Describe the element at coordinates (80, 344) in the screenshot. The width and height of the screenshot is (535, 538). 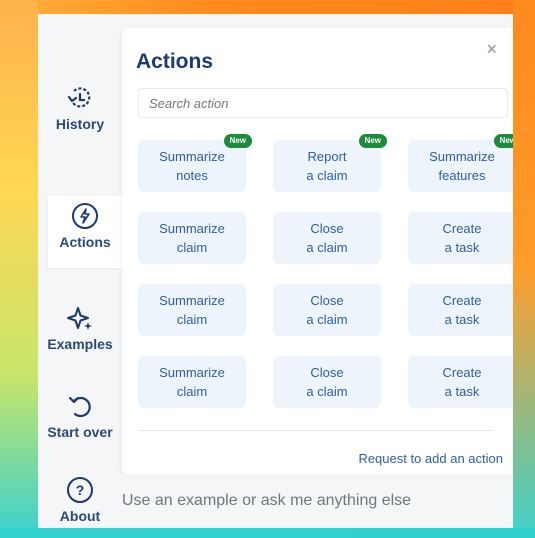
I see `nav-examples-label: Examples` at that location.